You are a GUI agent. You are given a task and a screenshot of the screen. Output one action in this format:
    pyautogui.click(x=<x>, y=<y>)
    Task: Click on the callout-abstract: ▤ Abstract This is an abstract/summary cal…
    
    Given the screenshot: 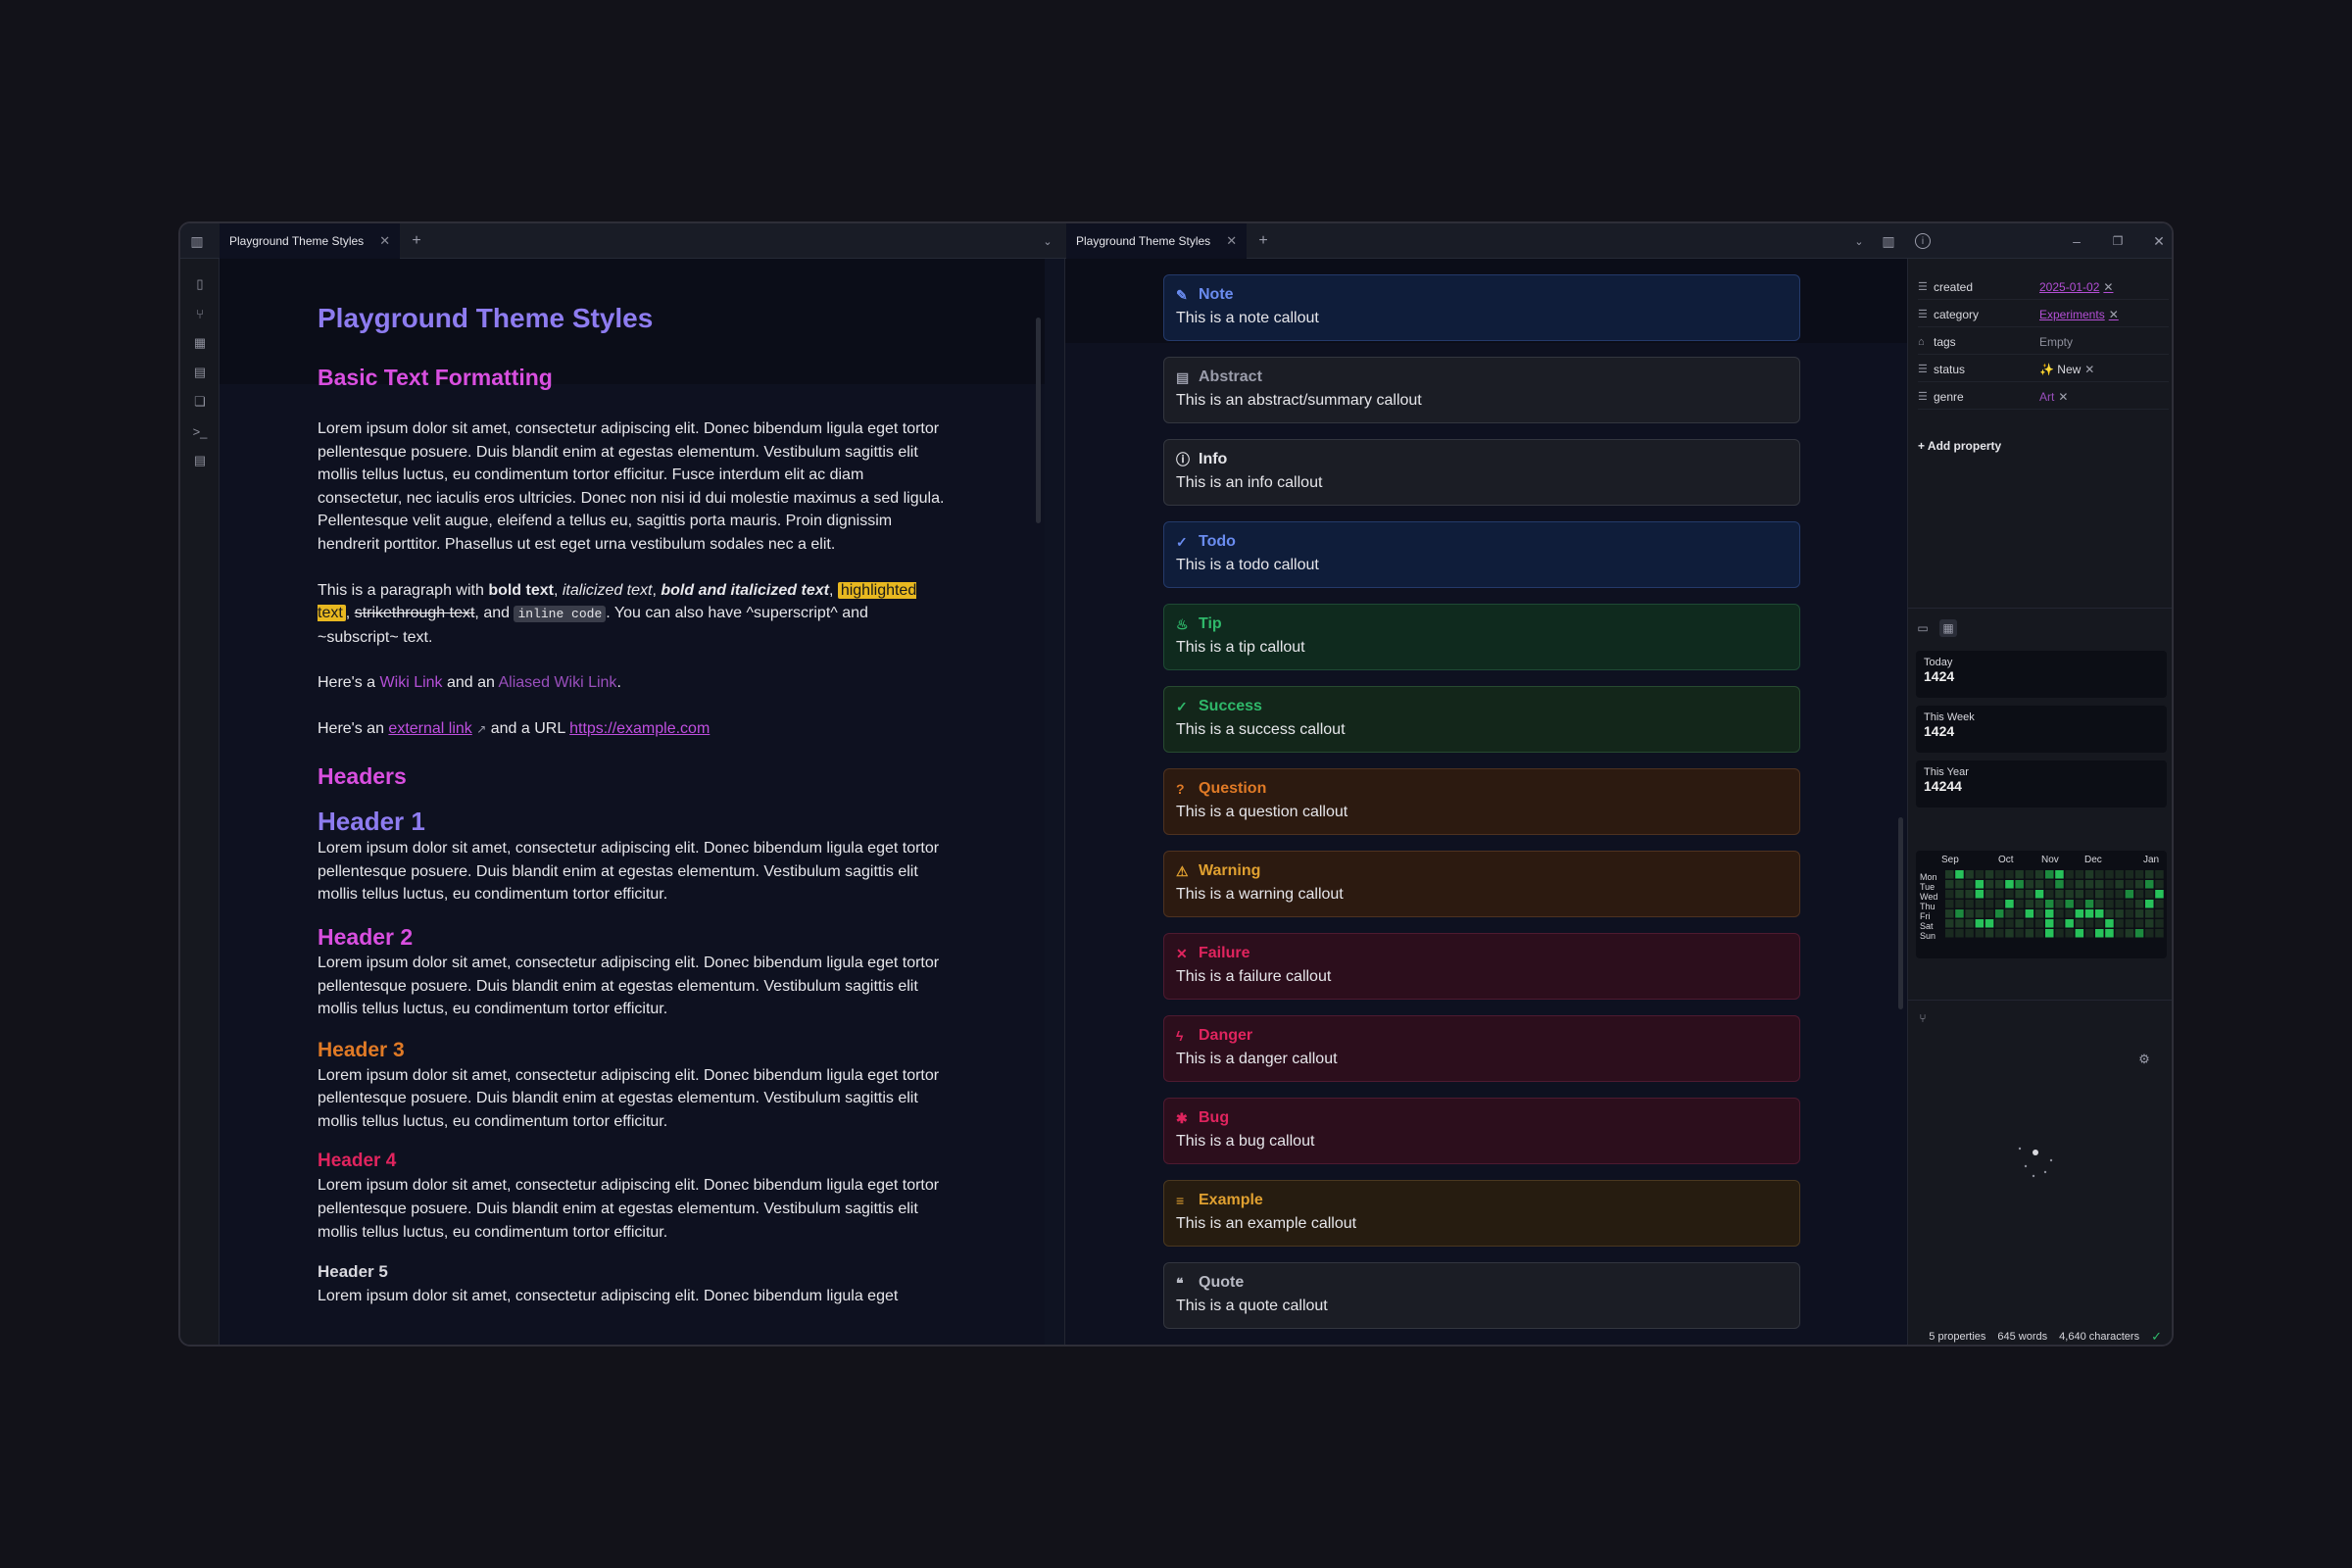 What is the action you would take?
    pyautogui.click(x=1481, y=390)
    